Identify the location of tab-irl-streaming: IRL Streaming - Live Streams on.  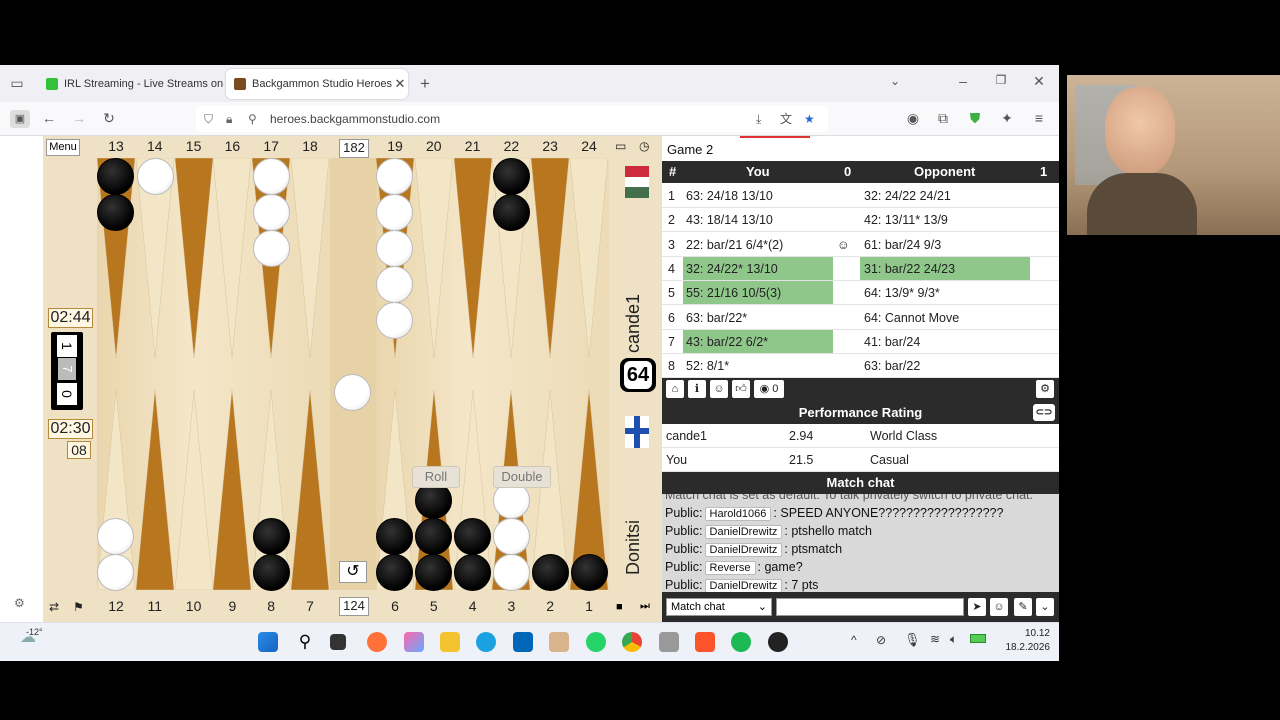
(131, 84).